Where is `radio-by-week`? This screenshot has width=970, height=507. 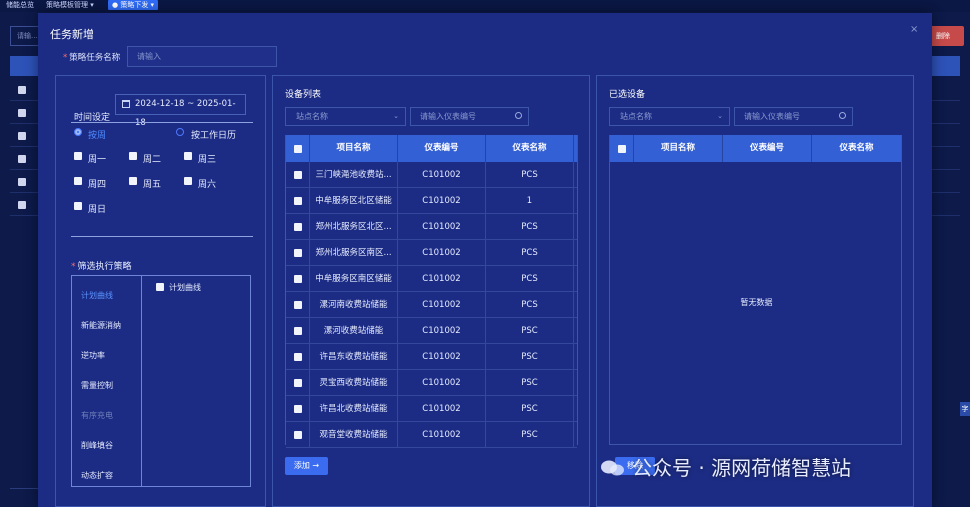 radio-by-week is located at coordinates (78, 132).